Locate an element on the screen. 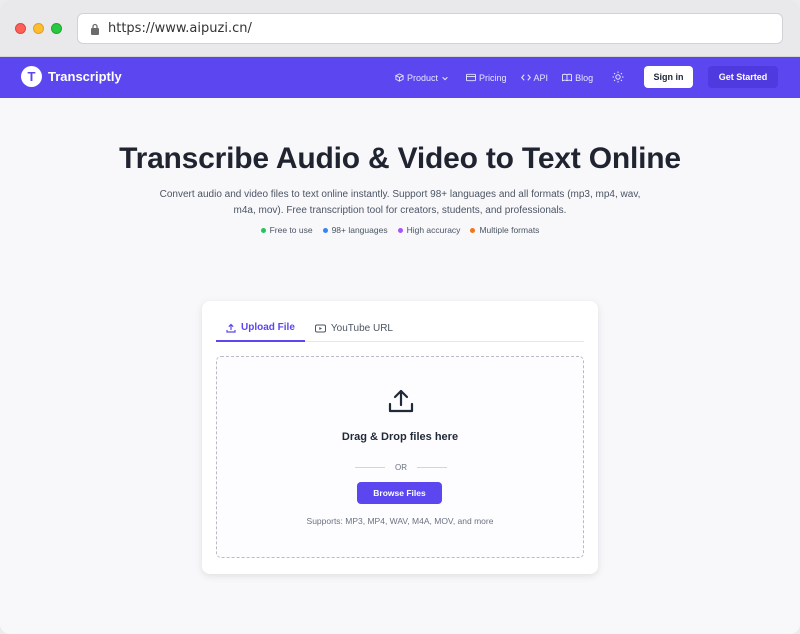 This screenshot has width=800, height=634. chevron-down-icon is located at coordinates (445, 78).